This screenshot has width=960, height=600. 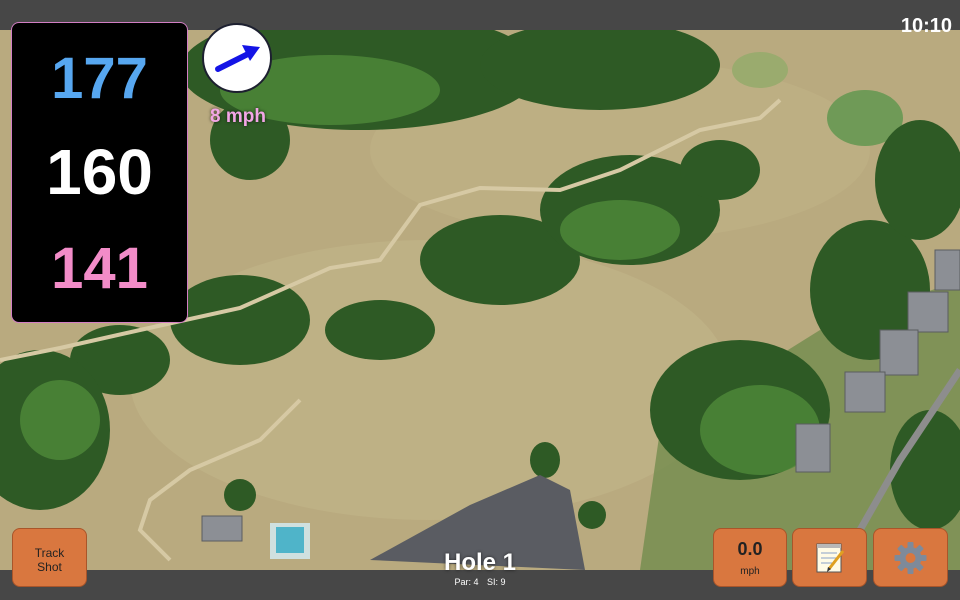 I want to click on notepad-icon, so click(x=830, y=558).